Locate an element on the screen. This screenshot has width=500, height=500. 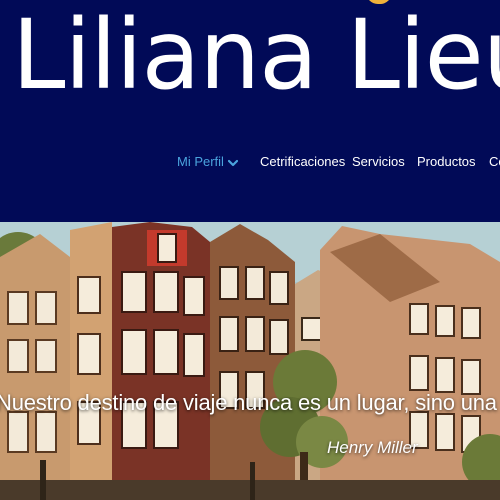
chevron-down-icon is located at coordinates (232, 162).